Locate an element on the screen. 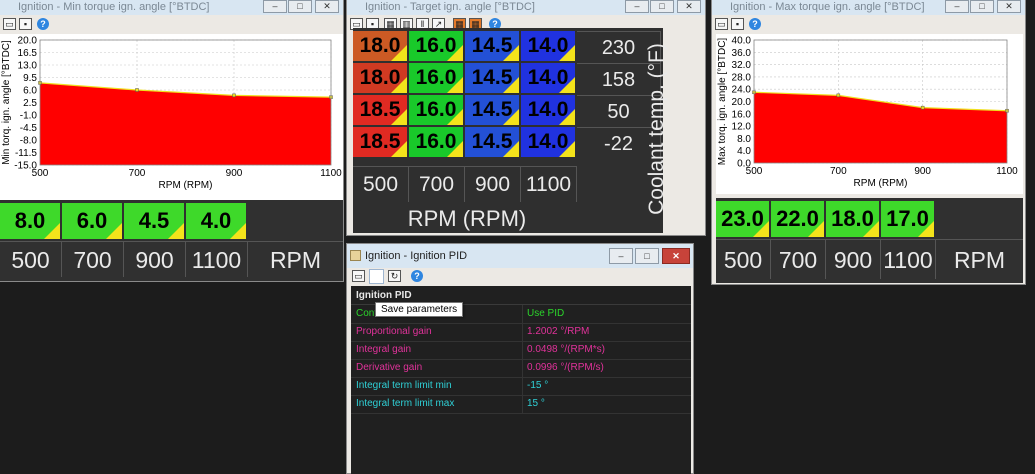 This screenshot has width=1035, height=474. pid-row: Integral term limit max 15 ° is located at coordinates (521, 404).